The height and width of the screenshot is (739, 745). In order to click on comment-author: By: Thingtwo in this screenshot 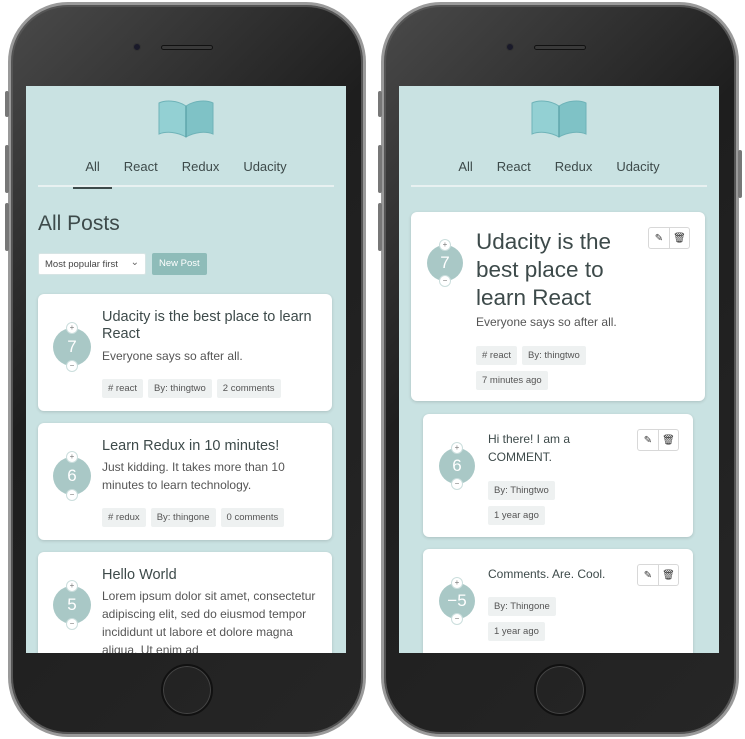, I will do `click(524, 490)`.